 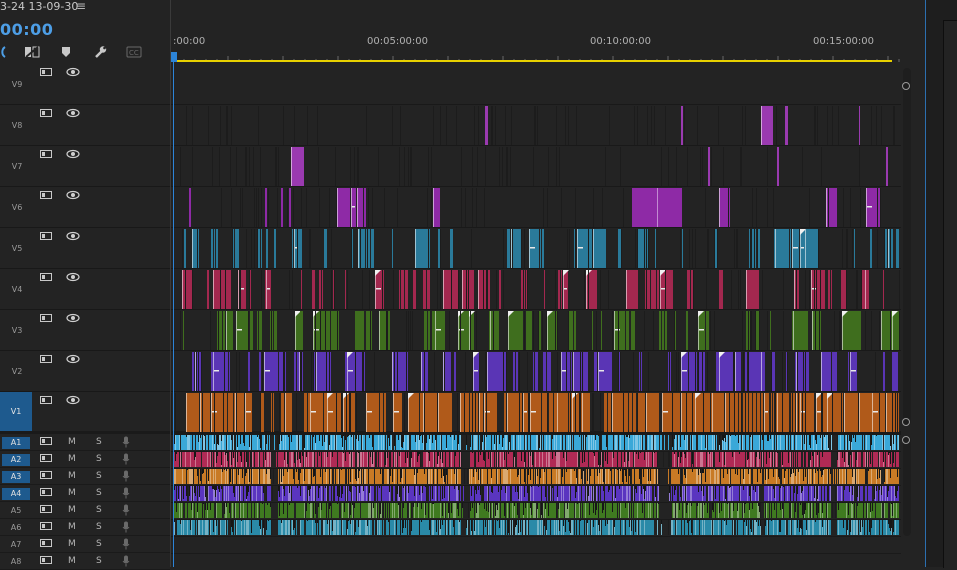 I want to click on audio-track-header: A2 M S, so click(x=85, y=459).